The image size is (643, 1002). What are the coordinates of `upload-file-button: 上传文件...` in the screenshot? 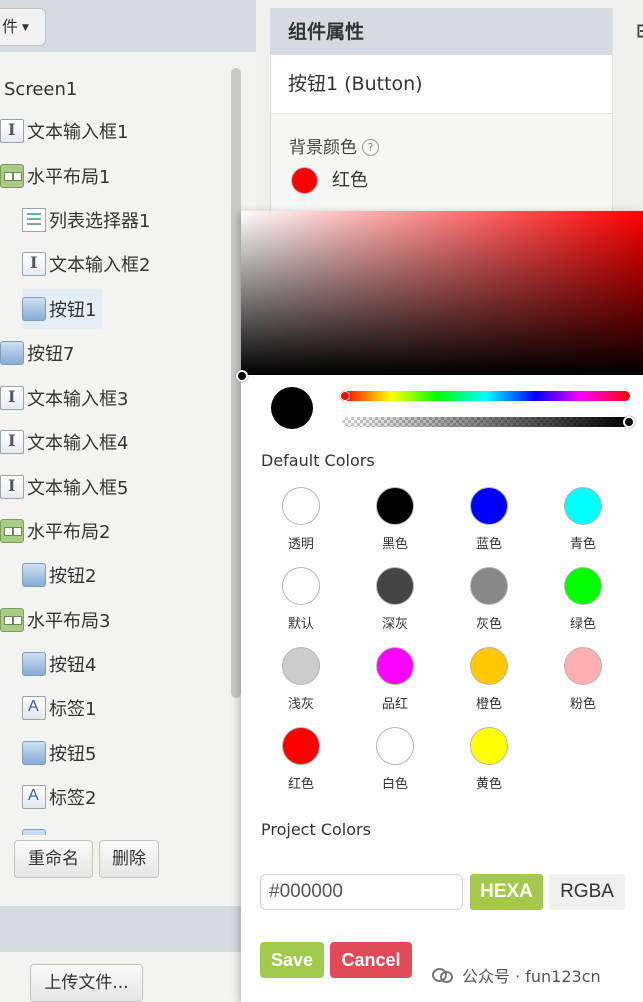 It's located at (86, 983).